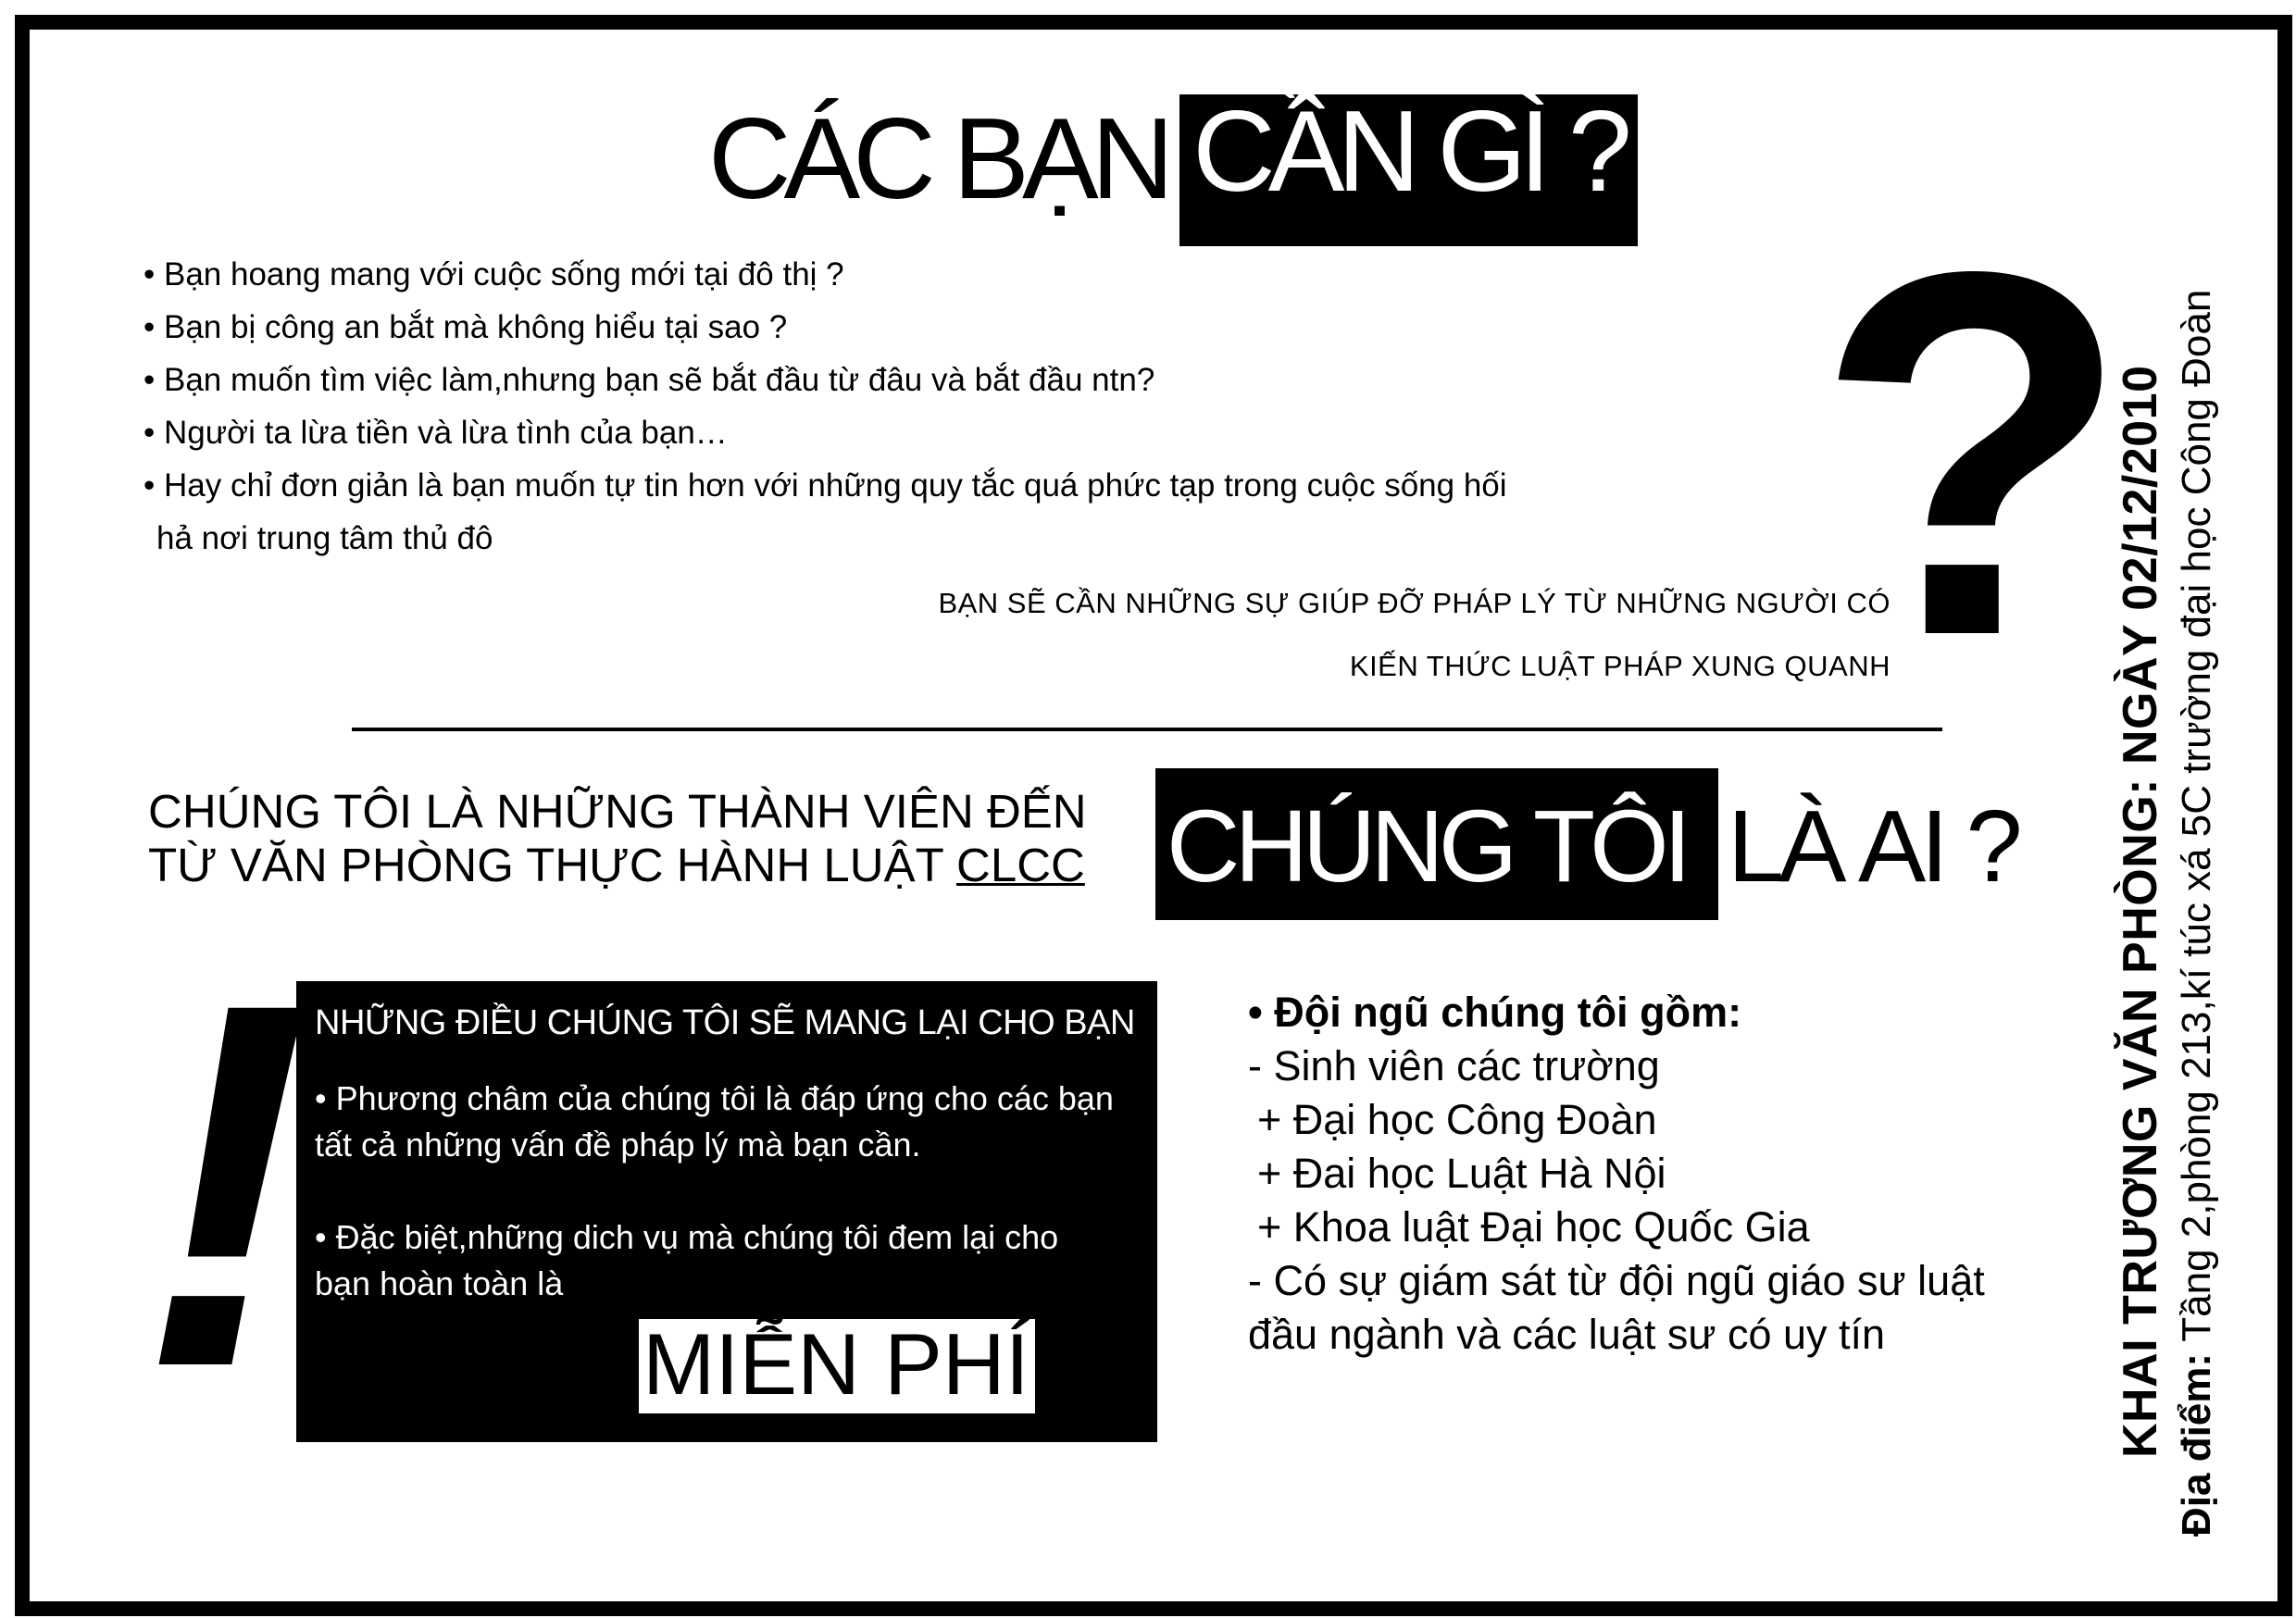 Image resolution: width=2296 pixels, height=1618 pixels. Describe the element at coordinates (1454, 1065) in the screenshot. I see `list-item: - Sinh viên các trường` at that location.